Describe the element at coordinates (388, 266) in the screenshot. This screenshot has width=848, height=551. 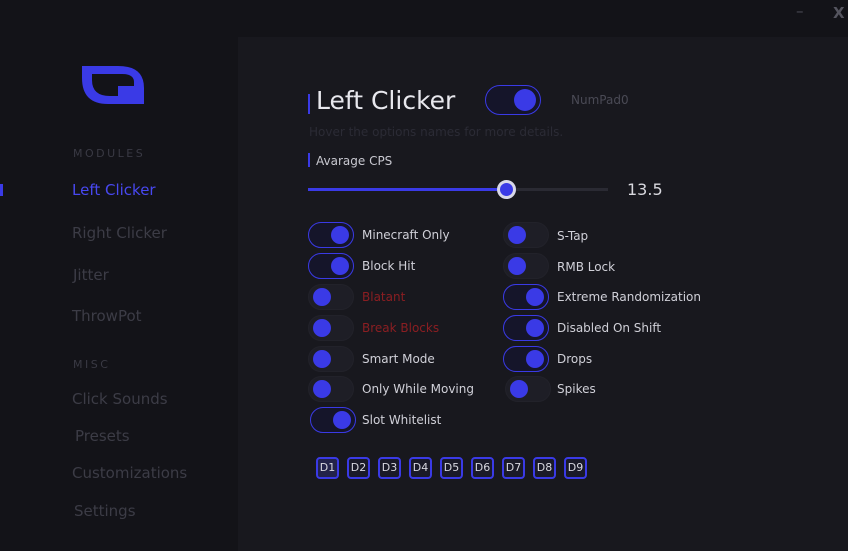
I see `option-label-block-hit: Block Hit` at that location.